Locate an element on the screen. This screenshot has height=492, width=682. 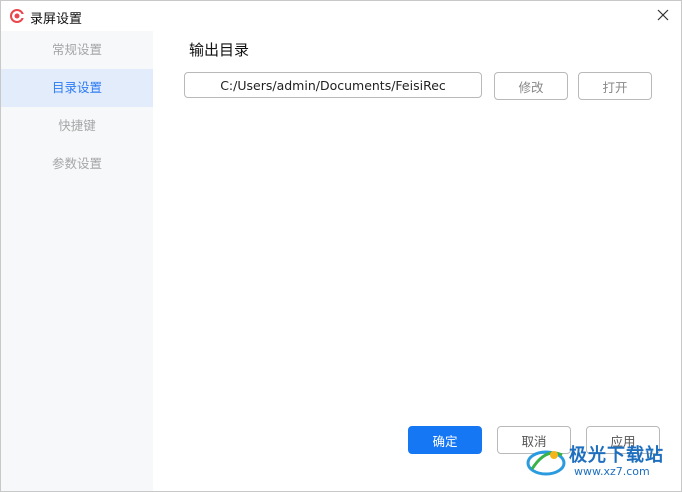
ok-button: 确定 is located at coordinates (445, 440).